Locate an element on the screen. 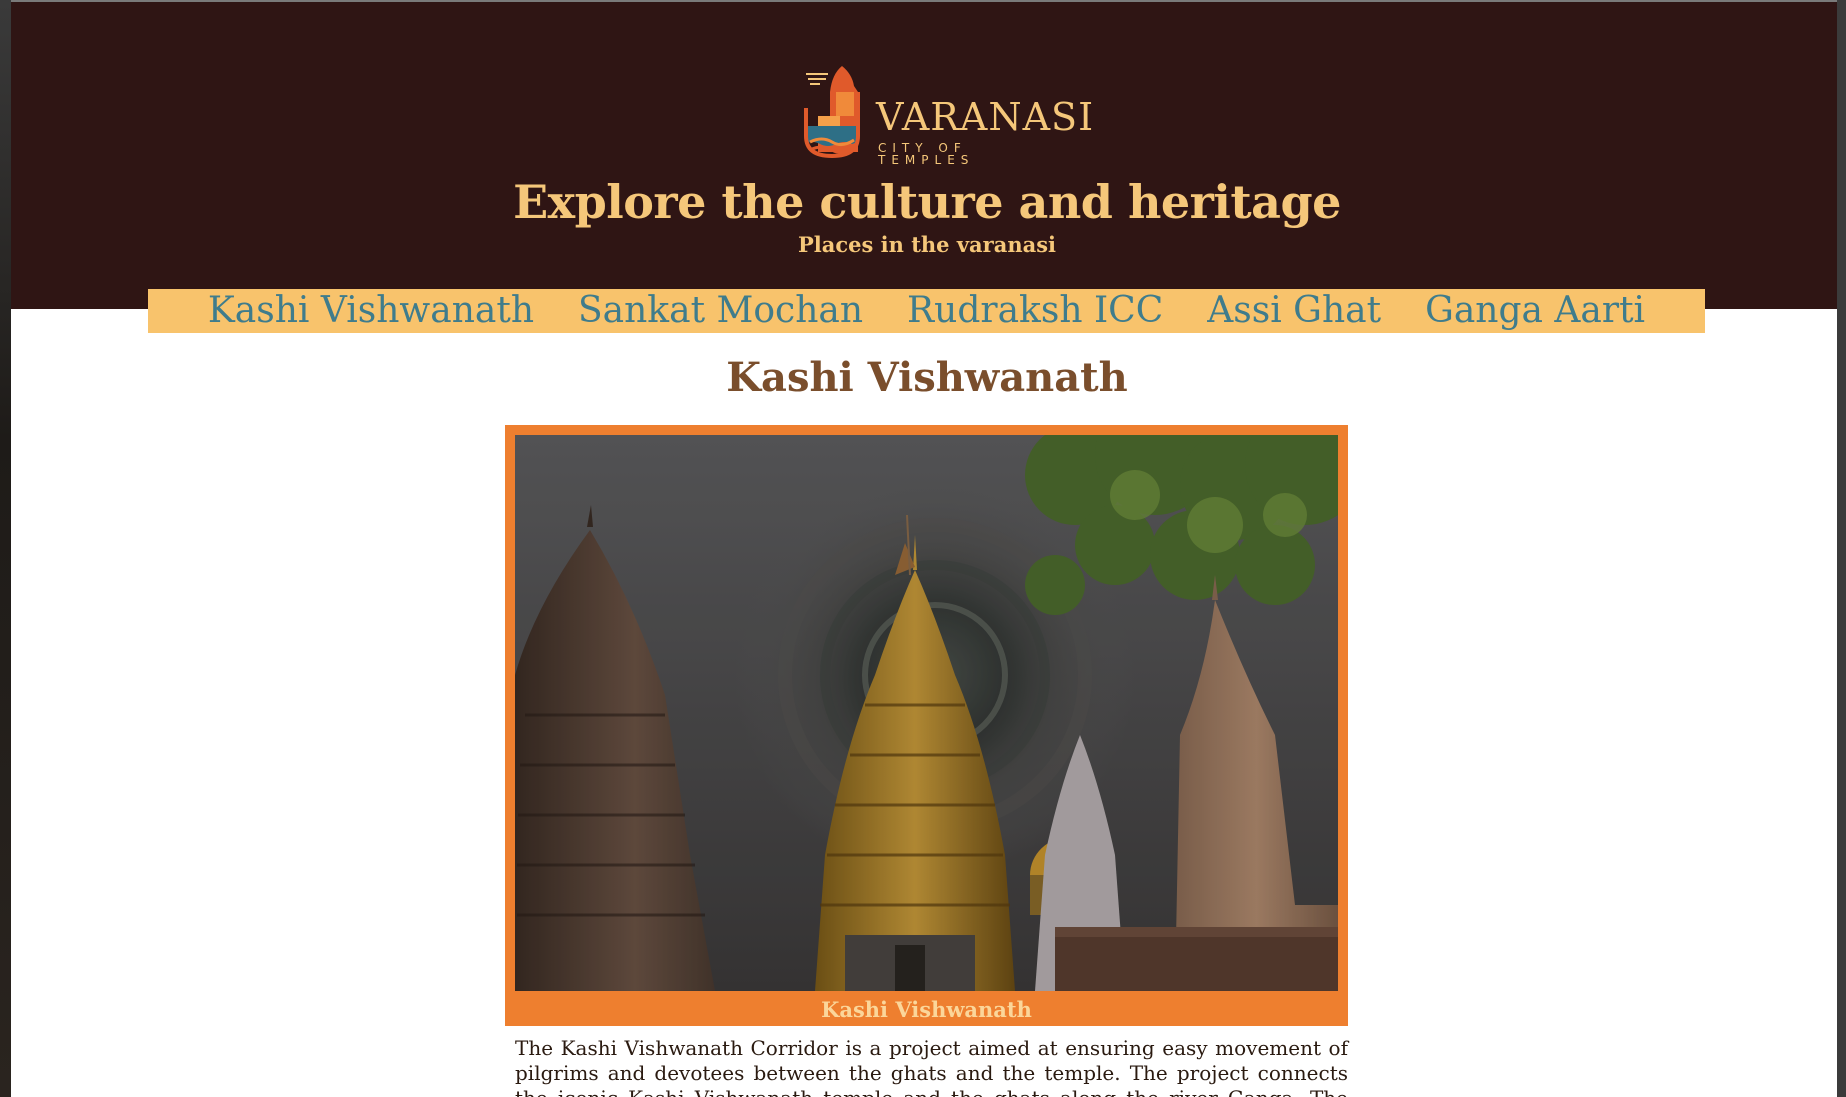  hero-title: Explore the culture and heritage is located at coordinates (927, 202).